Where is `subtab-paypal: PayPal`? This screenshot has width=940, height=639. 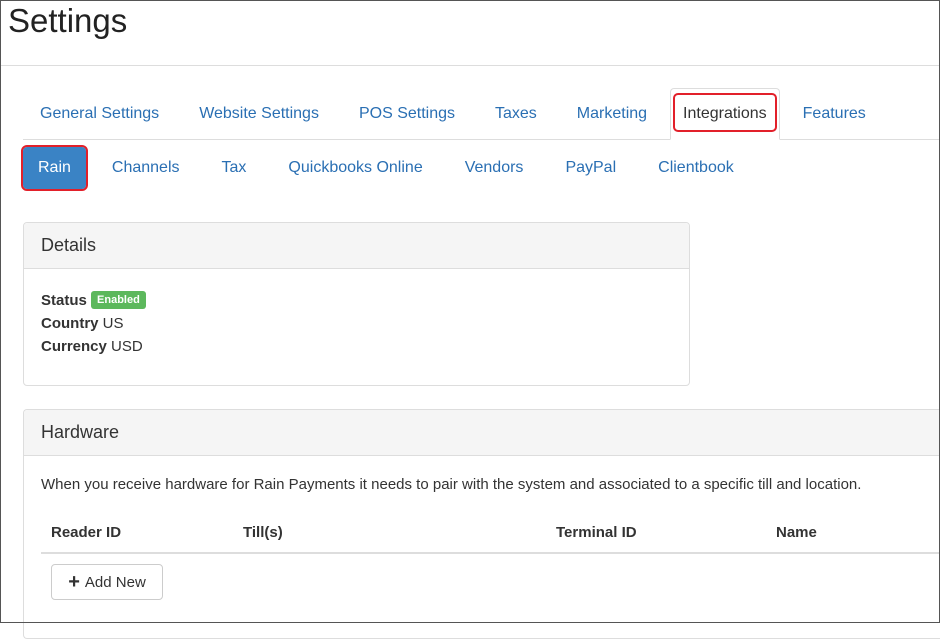 subtab-paypal: PayPal is located at coordinates (590, 168).